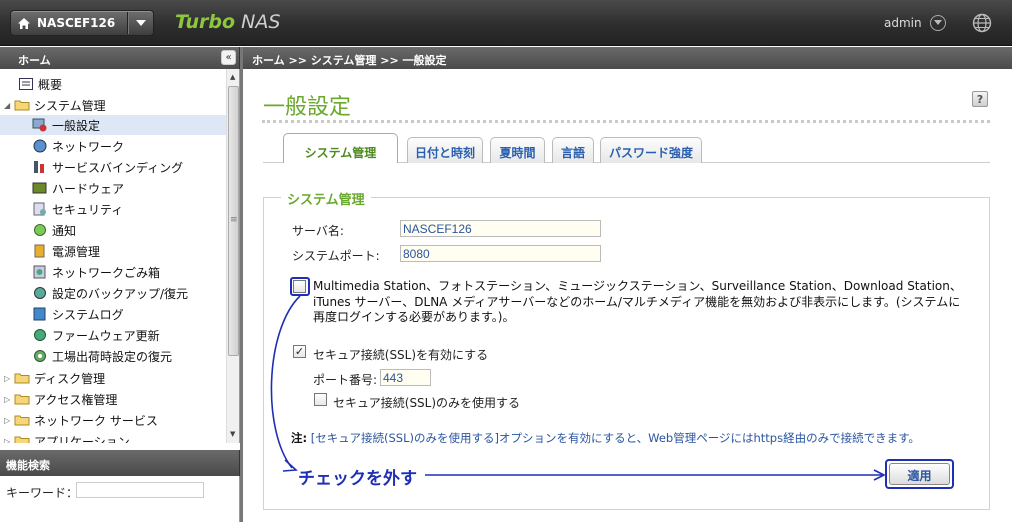 The image size is (1012, 522). I want to click on backup-icon, so click(40, 293).